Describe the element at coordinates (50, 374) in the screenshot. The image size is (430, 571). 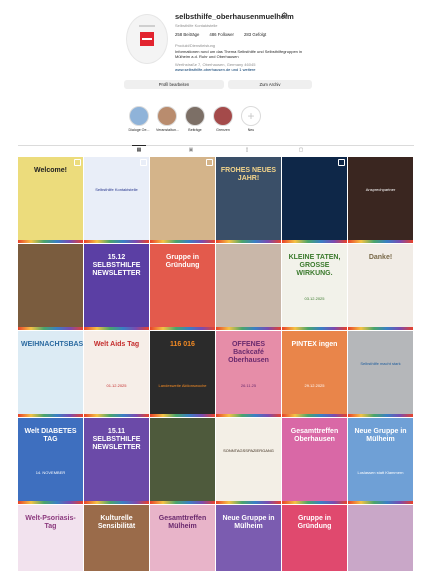
I see `post-tile: WEIHNACHTSBASTELN` at that location.